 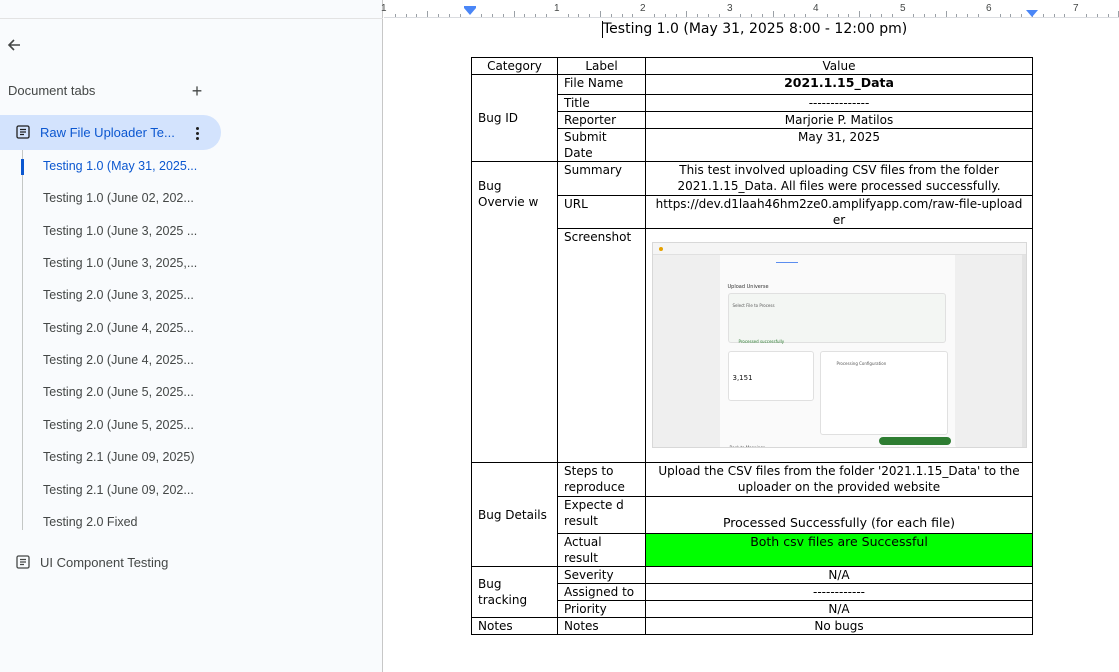 I want to click on header-category: Category, so click(x=514, y=66).